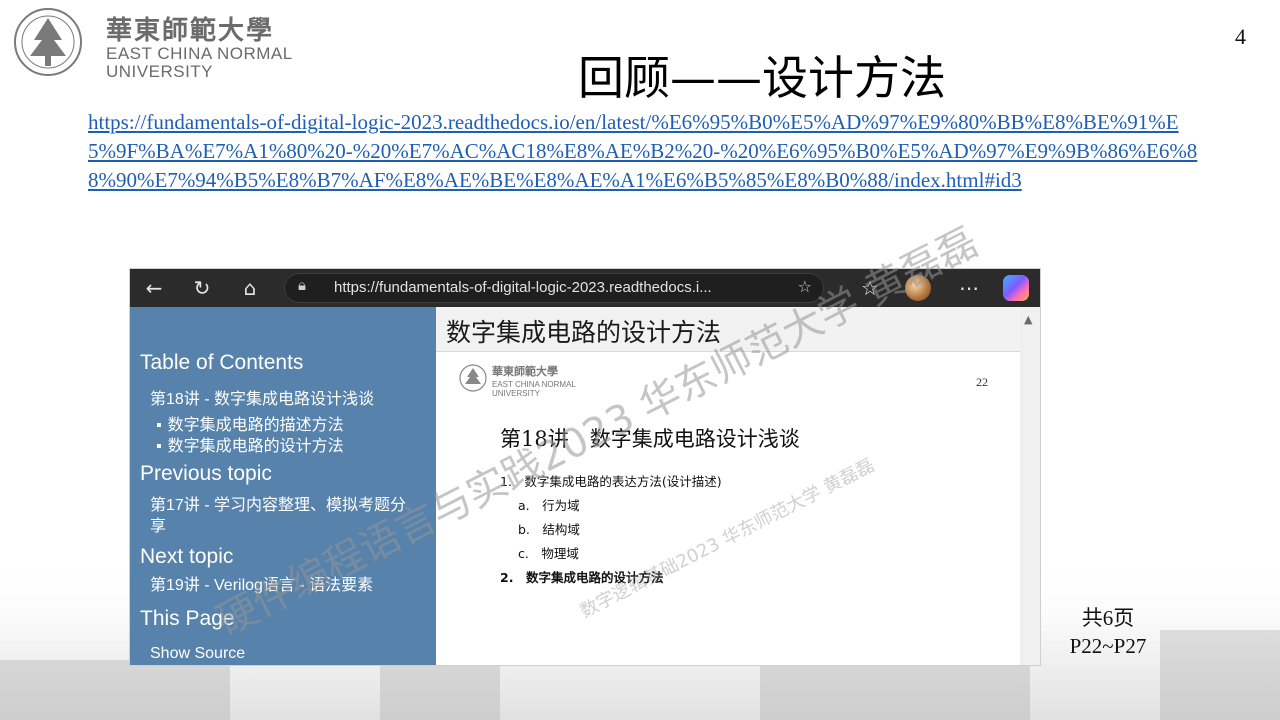 The image size is (1280, 720). Describe the element at coordinates (611, 481) in the screenshot. I see `list-item: 1. 数字集成电路的表达方法(设计描述)` at that location.